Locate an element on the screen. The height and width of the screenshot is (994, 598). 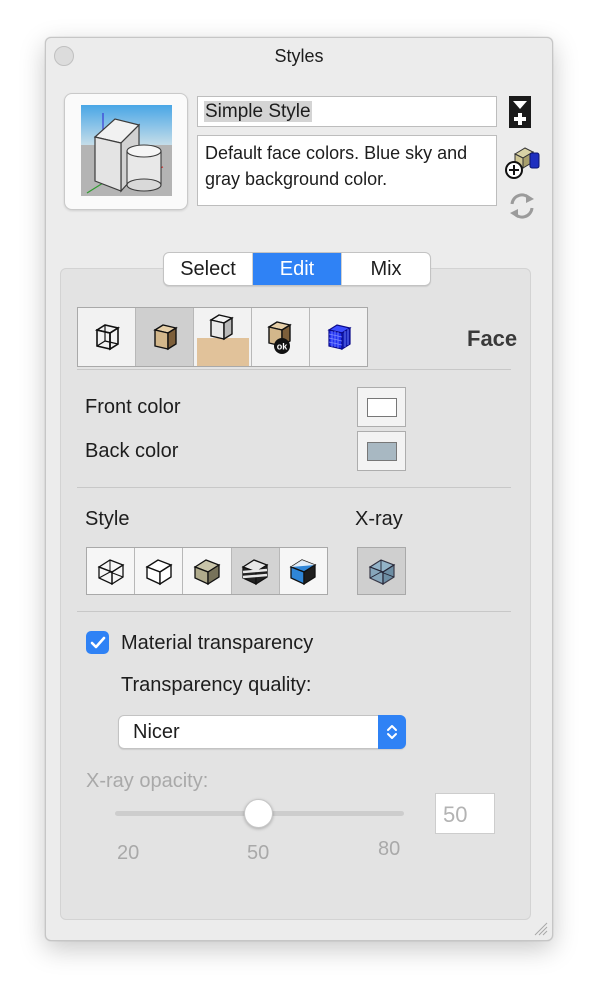
mode-segmented-control: Select Edit Mix is located at coordinates (297, 269).